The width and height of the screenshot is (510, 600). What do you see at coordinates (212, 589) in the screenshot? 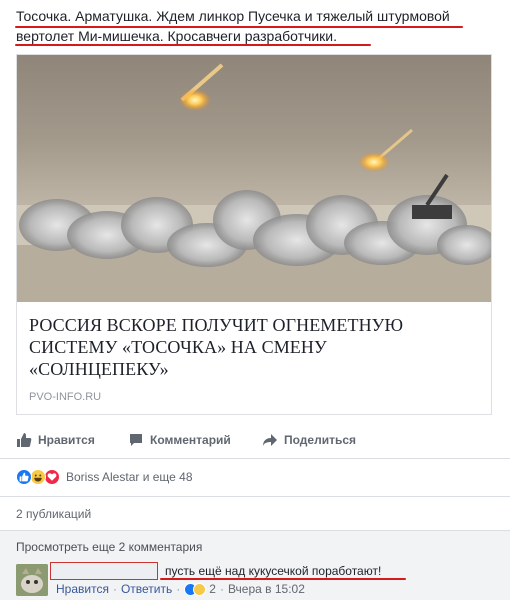
I see `comment-reaction-count: 2` at bounding box center [212, 589].